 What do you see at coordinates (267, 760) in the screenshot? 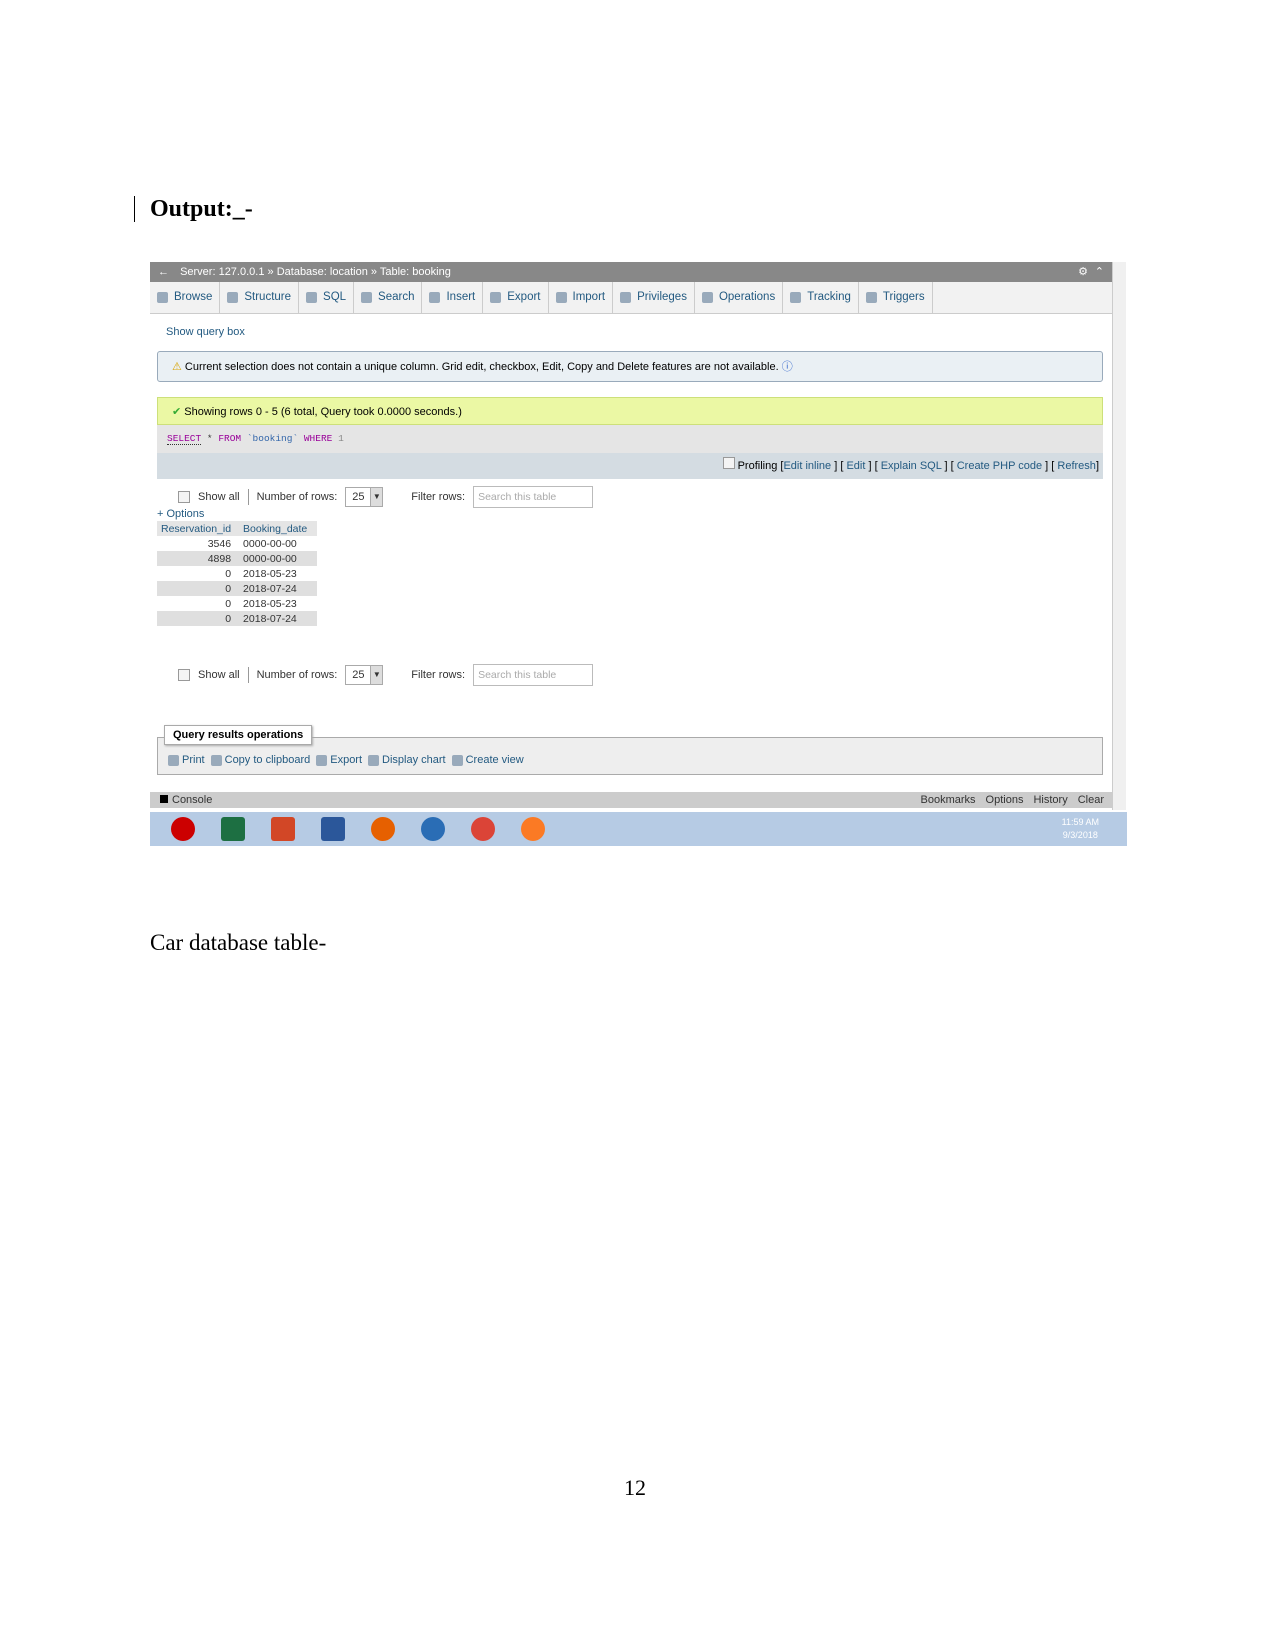
I see `op-label: Copy to clipboard` at bounding box center [267, 760].